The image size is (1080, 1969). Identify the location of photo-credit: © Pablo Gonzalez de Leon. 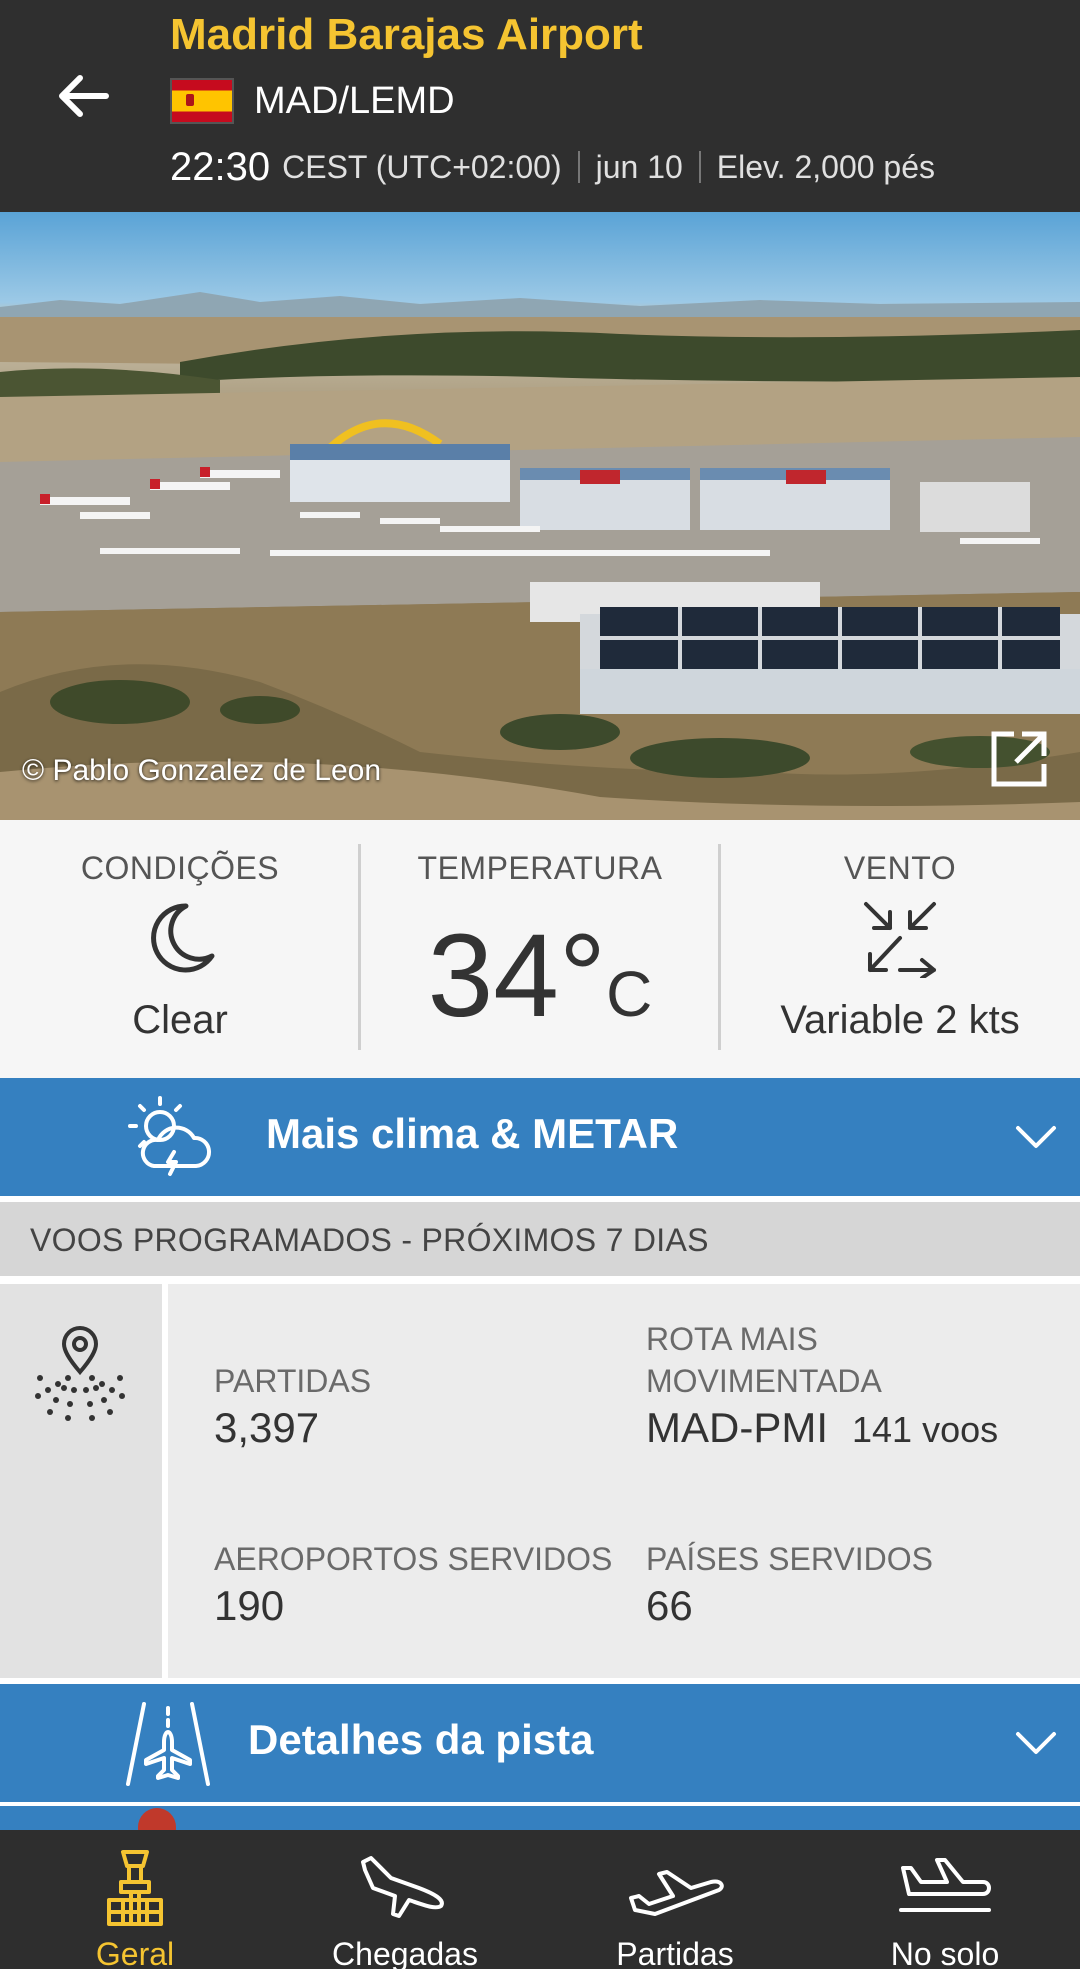
(202, 770).